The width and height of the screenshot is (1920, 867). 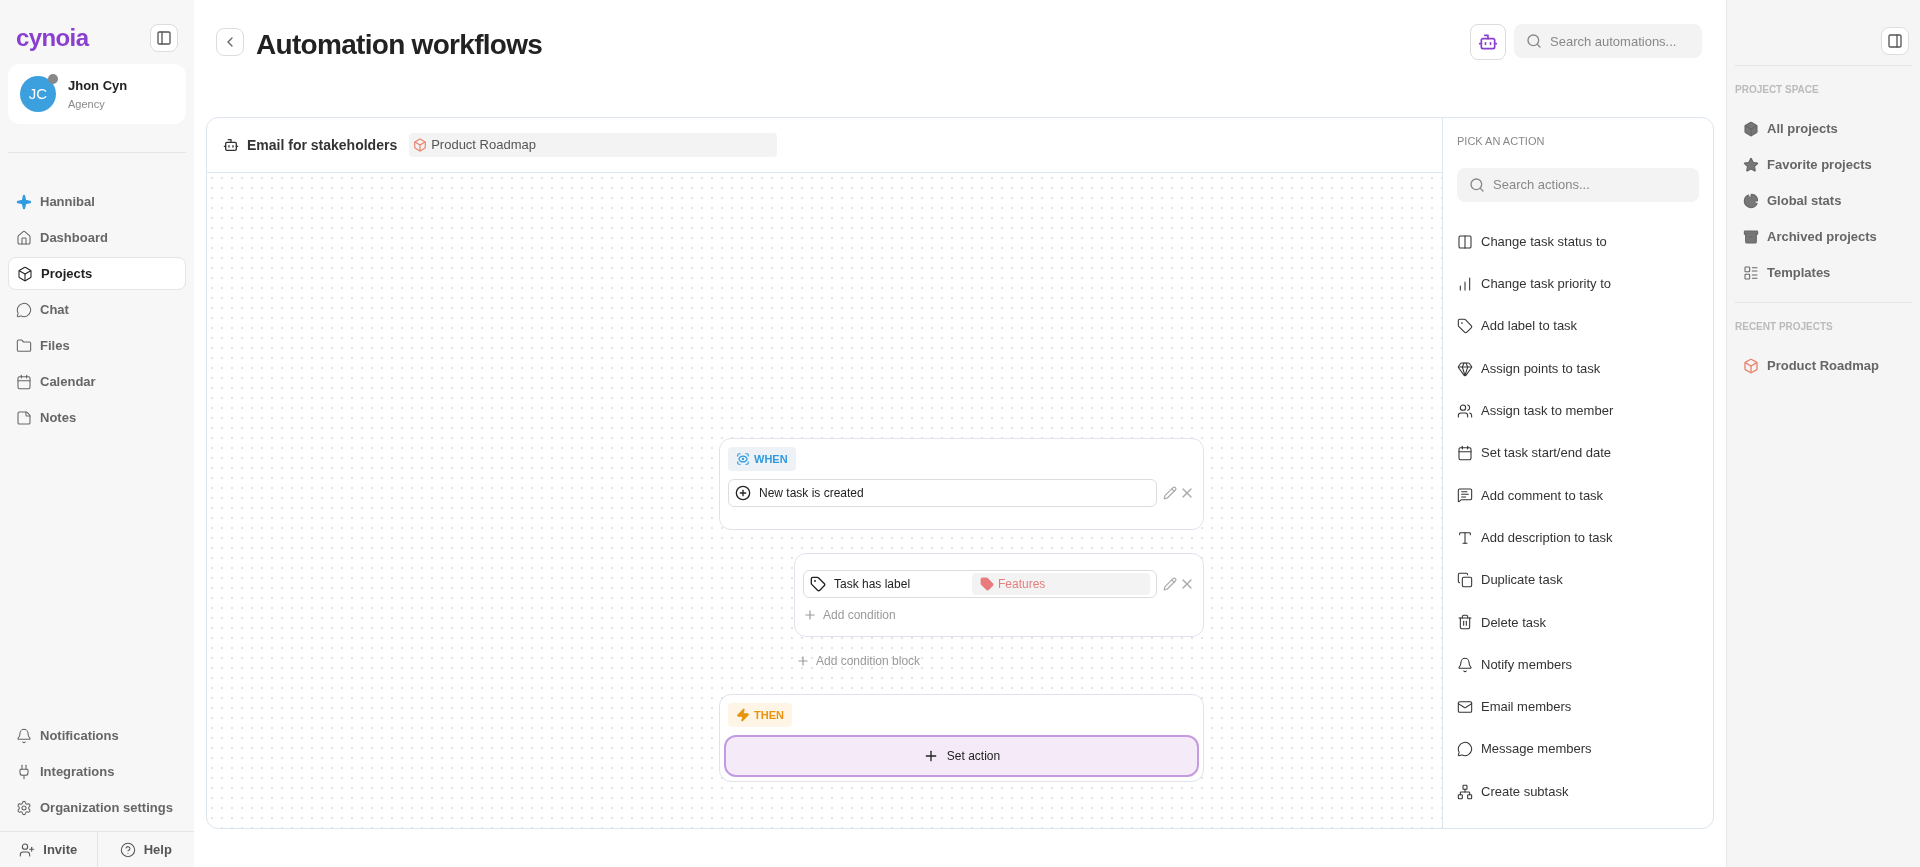 I want to click on nav-item: Notes, so click(x=97, y=417).